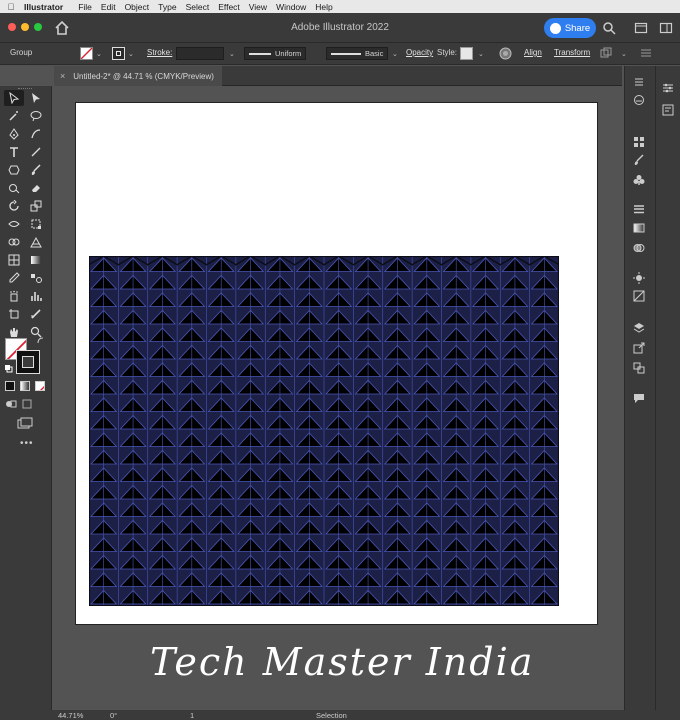 This screenshot has height=720, width=680. Describe the element at coordinates (609, 28) in the screenshot. I see `search-icon` at that location.